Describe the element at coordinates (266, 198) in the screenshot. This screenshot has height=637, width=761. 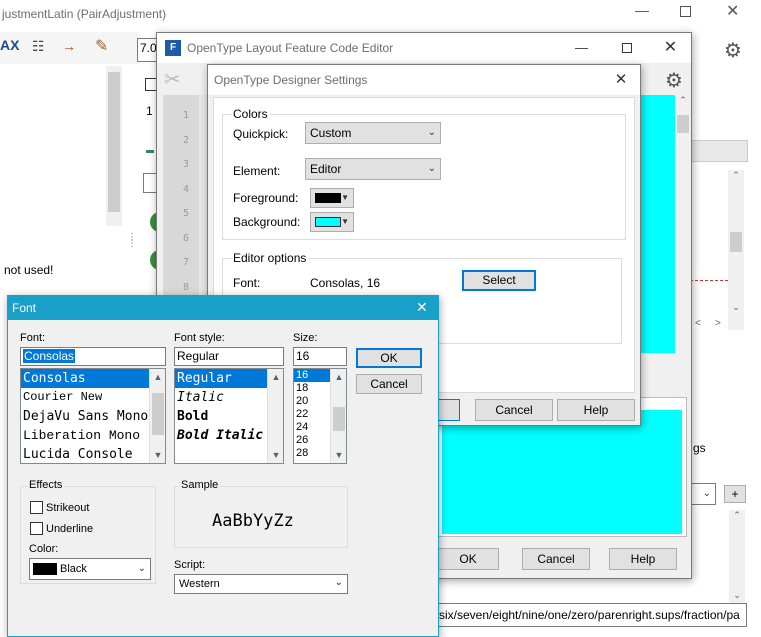
I see `foreground-label: Foreground:` at that location.